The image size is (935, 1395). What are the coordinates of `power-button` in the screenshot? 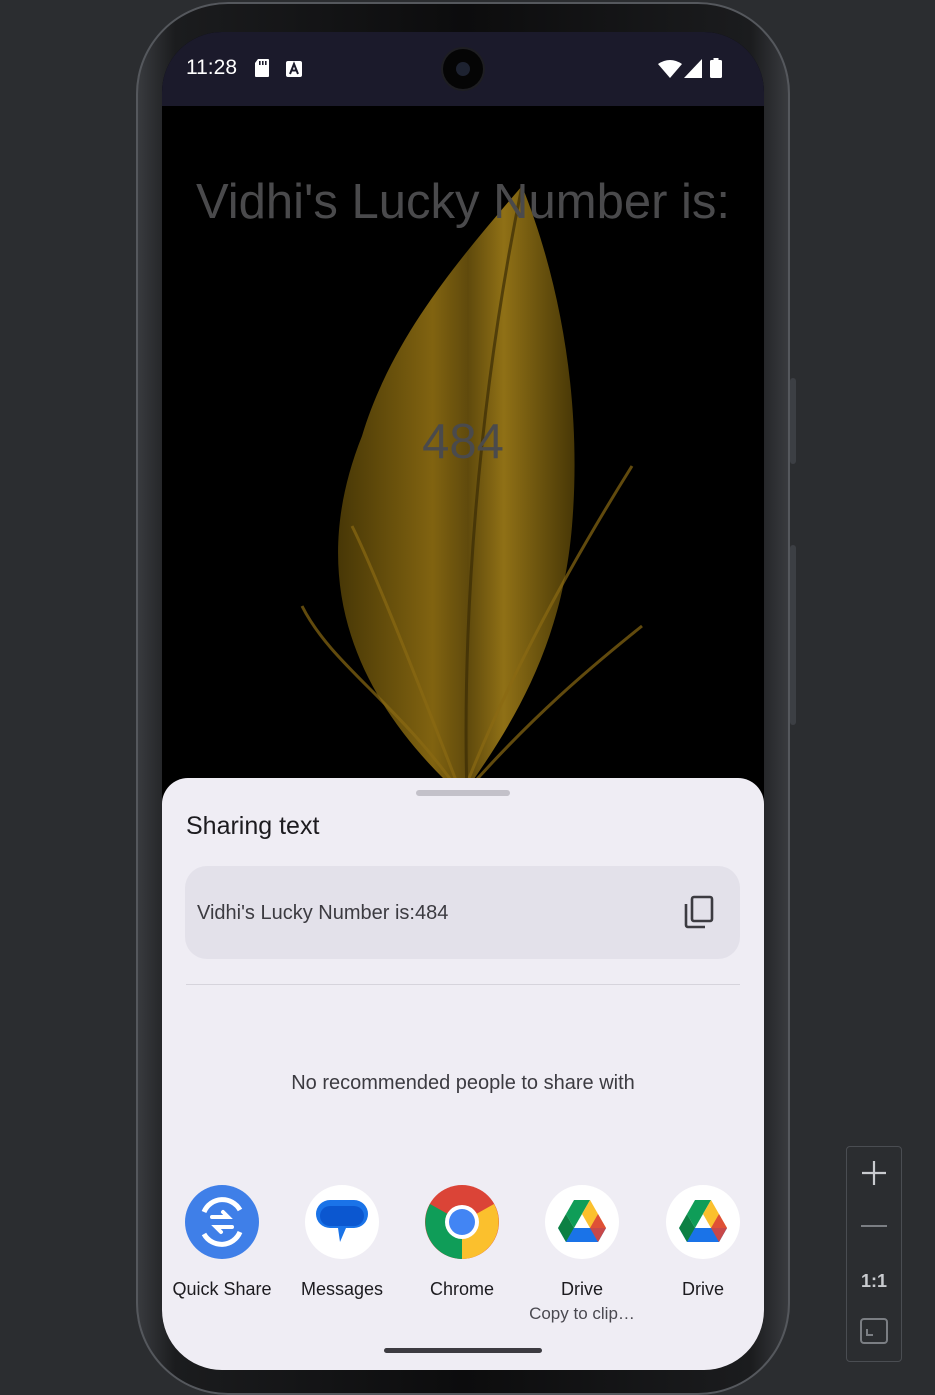 It's located at (793, 421).